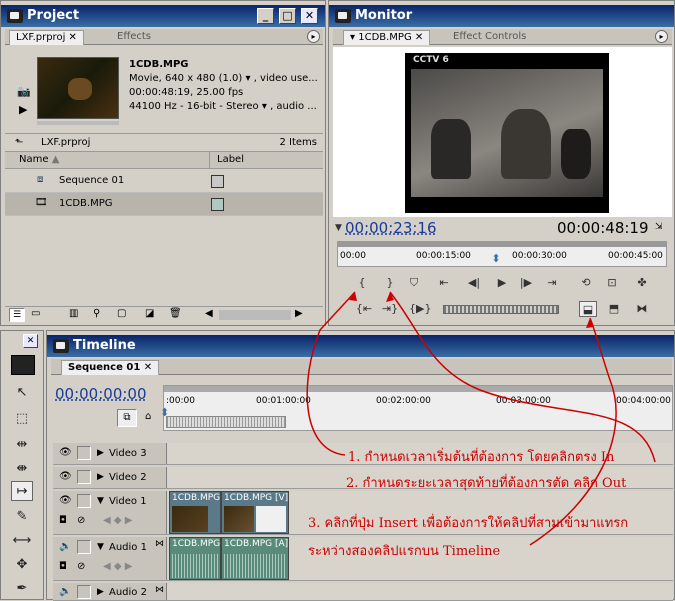  I want to click on arrowhead-insert, so click(590, 323).